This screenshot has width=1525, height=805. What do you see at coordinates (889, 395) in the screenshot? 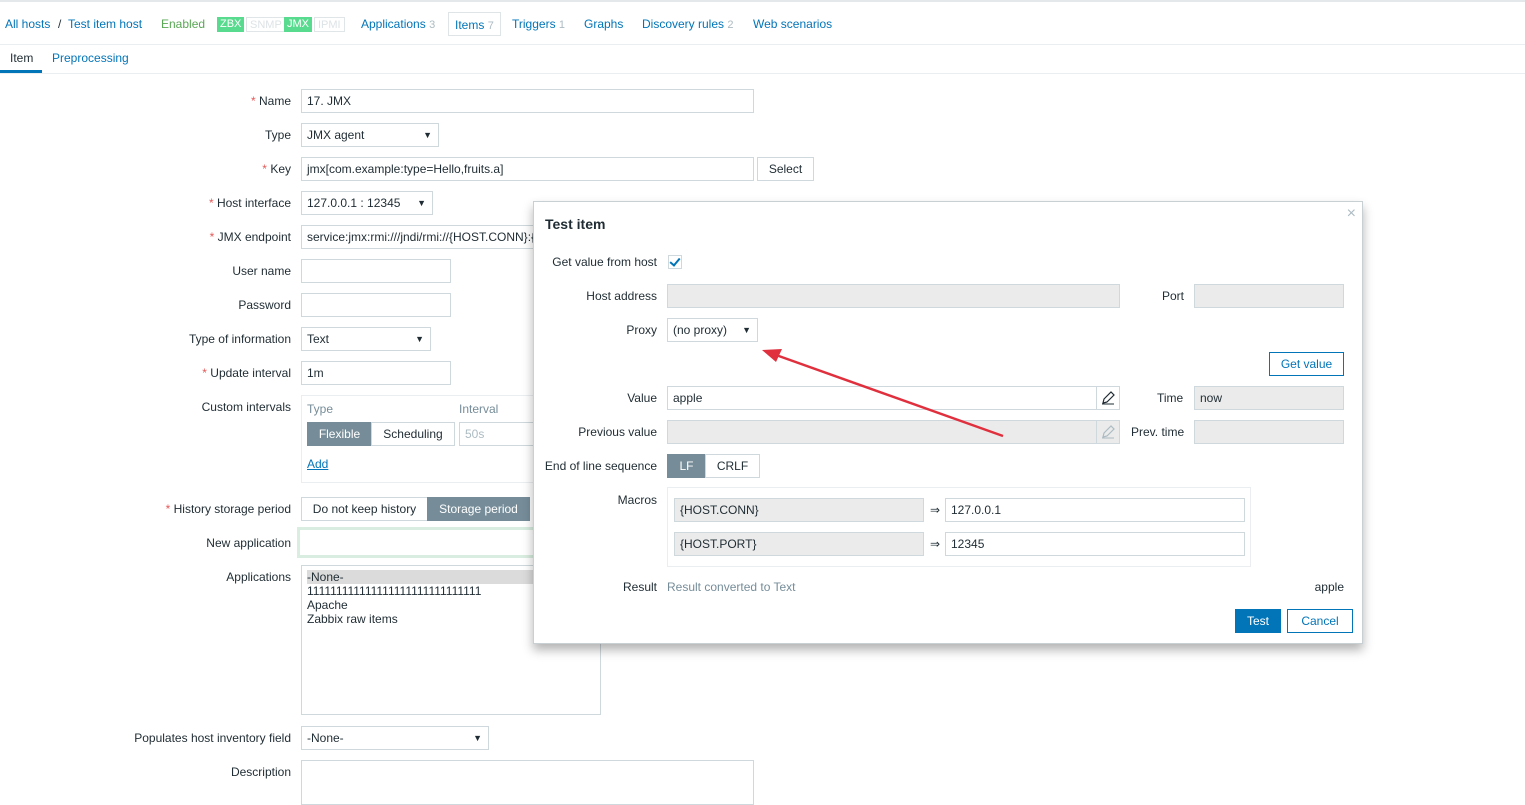
I see `annotation-arrow-shaft` at bounding box center [889, 395].